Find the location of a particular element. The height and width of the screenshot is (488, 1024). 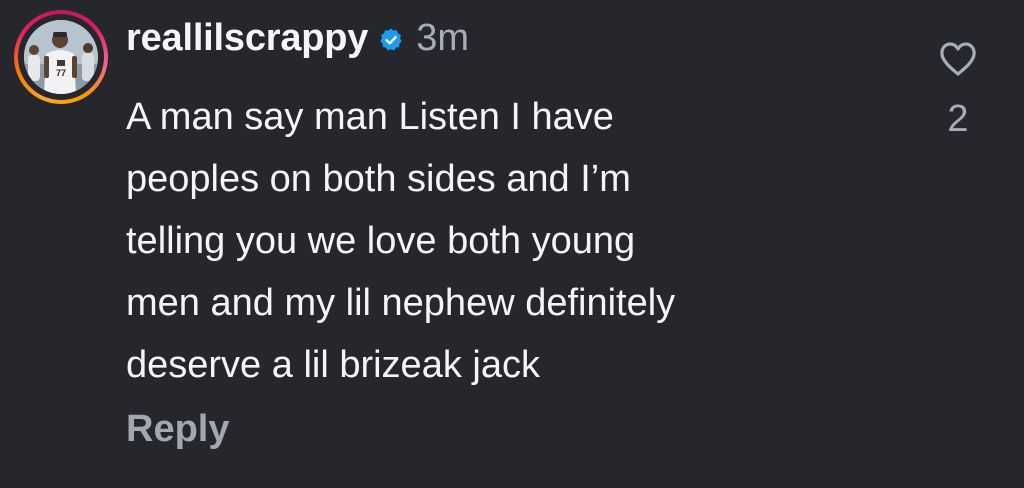

heart-outline-icon is located at coordinates (958, 59).